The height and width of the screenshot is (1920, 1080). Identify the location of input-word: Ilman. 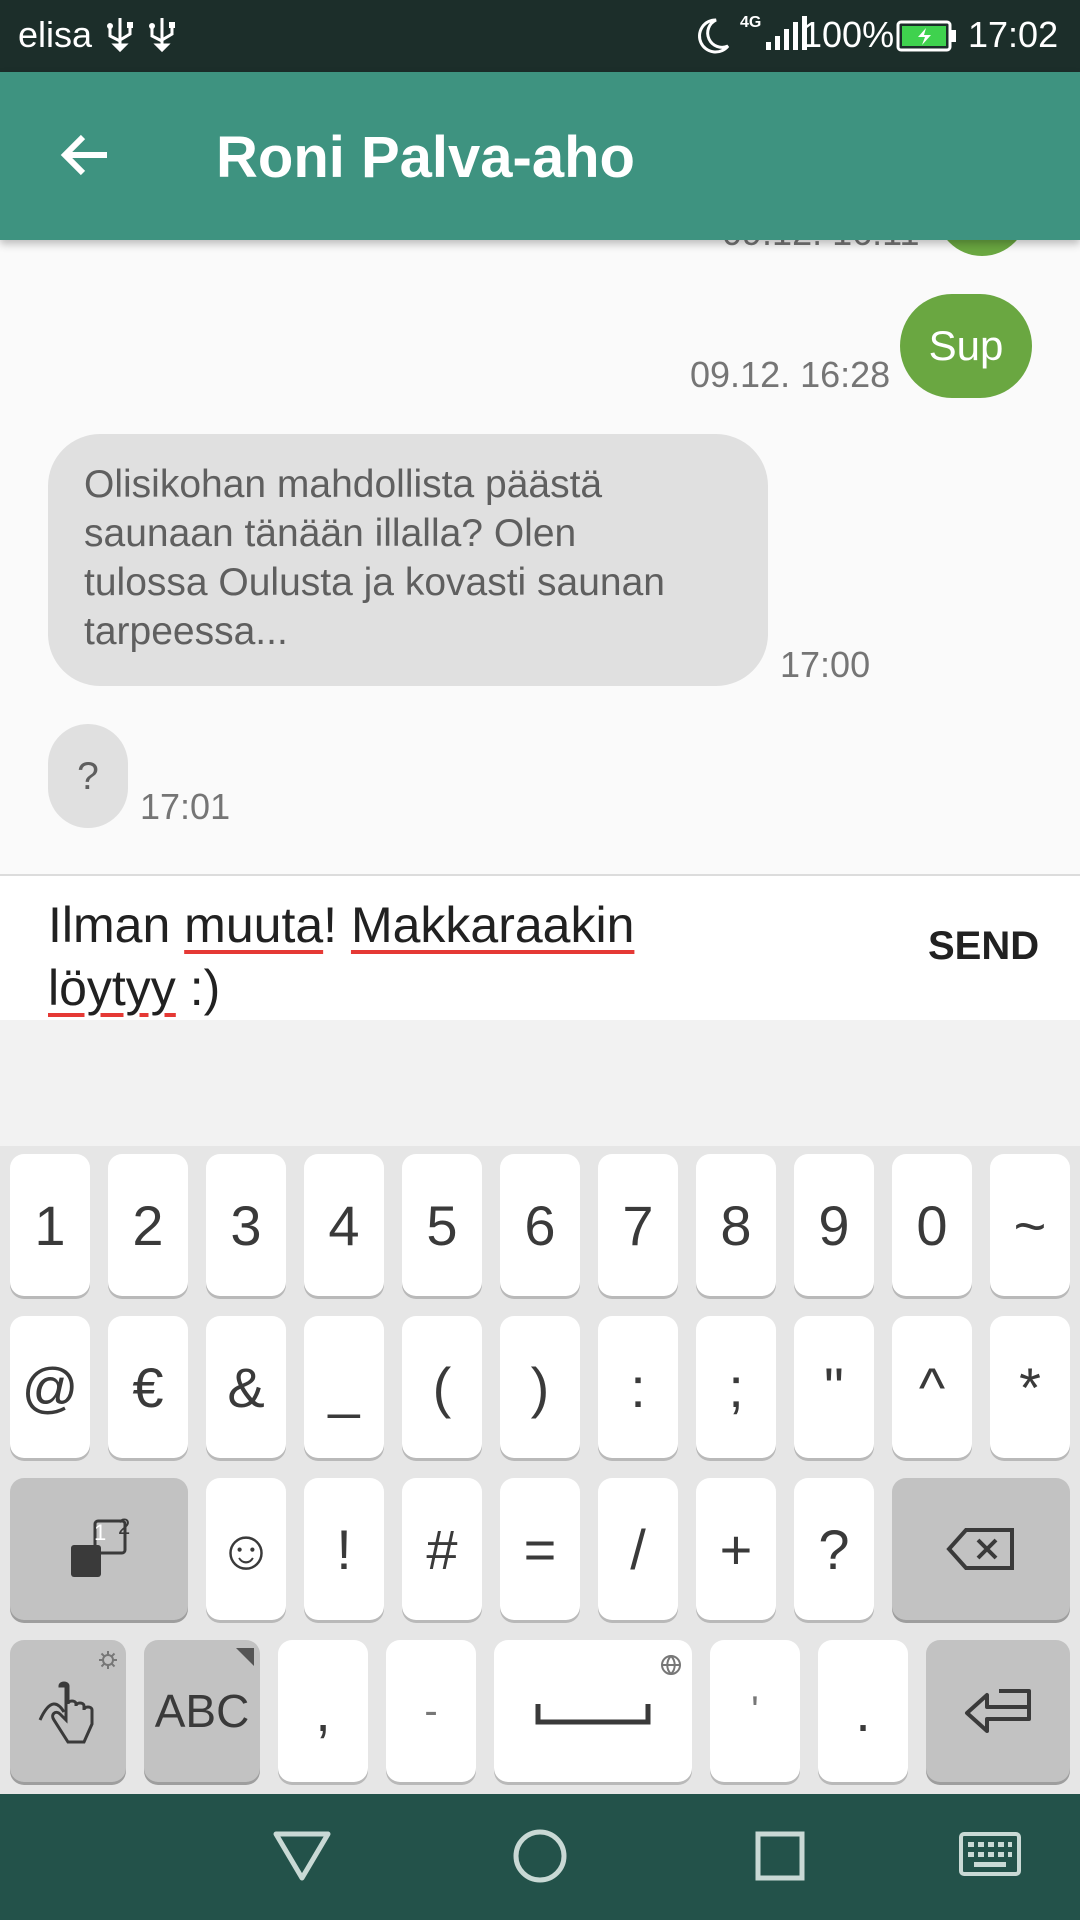
(109, 925).